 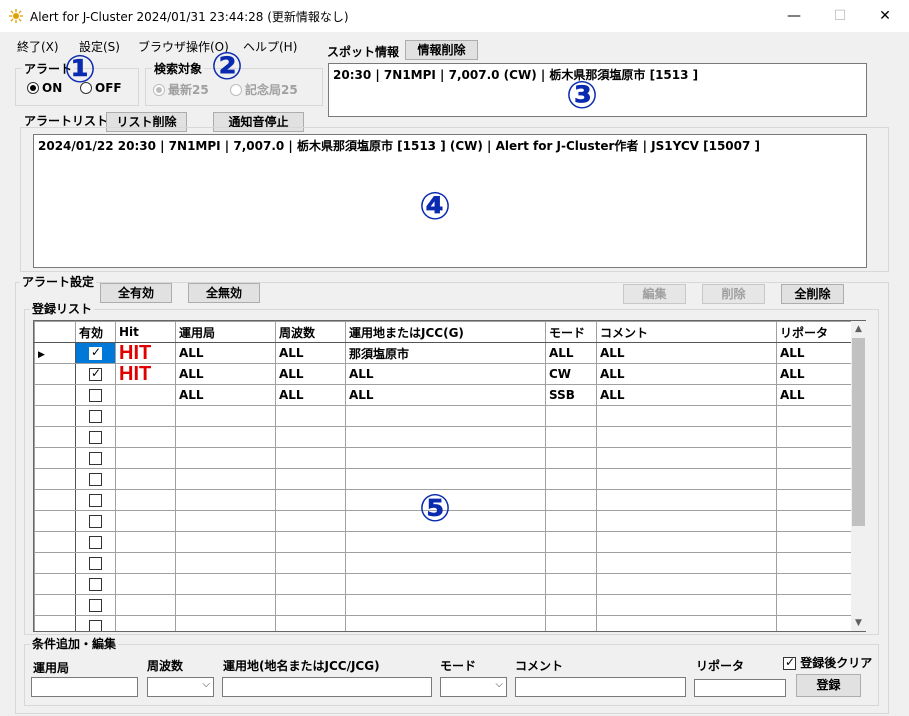 I want to click on clear-spot-button: 情報削除, so click(x=441, y=50).